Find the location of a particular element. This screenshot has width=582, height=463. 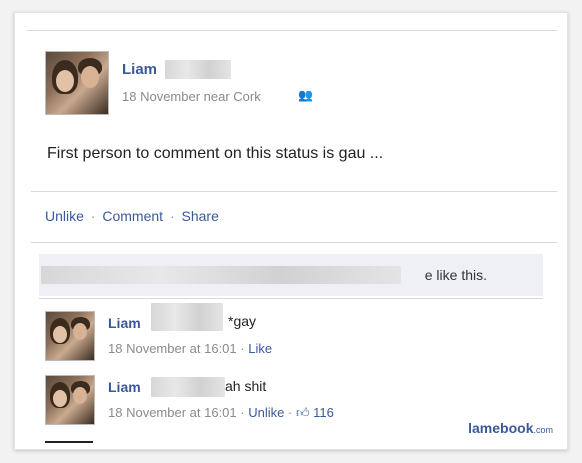

like-link: Like is located at coordinates (260, 348).